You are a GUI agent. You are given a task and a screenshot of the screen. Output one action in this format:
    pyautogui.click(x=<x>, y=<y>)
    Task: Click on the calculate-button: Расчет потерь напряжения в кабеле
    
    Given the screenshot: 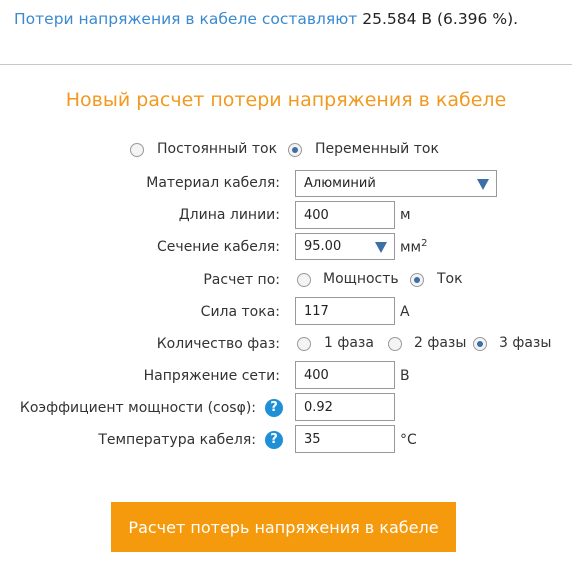 What is the action you would take?
    pyautogui.click(x=283, y=527)
    